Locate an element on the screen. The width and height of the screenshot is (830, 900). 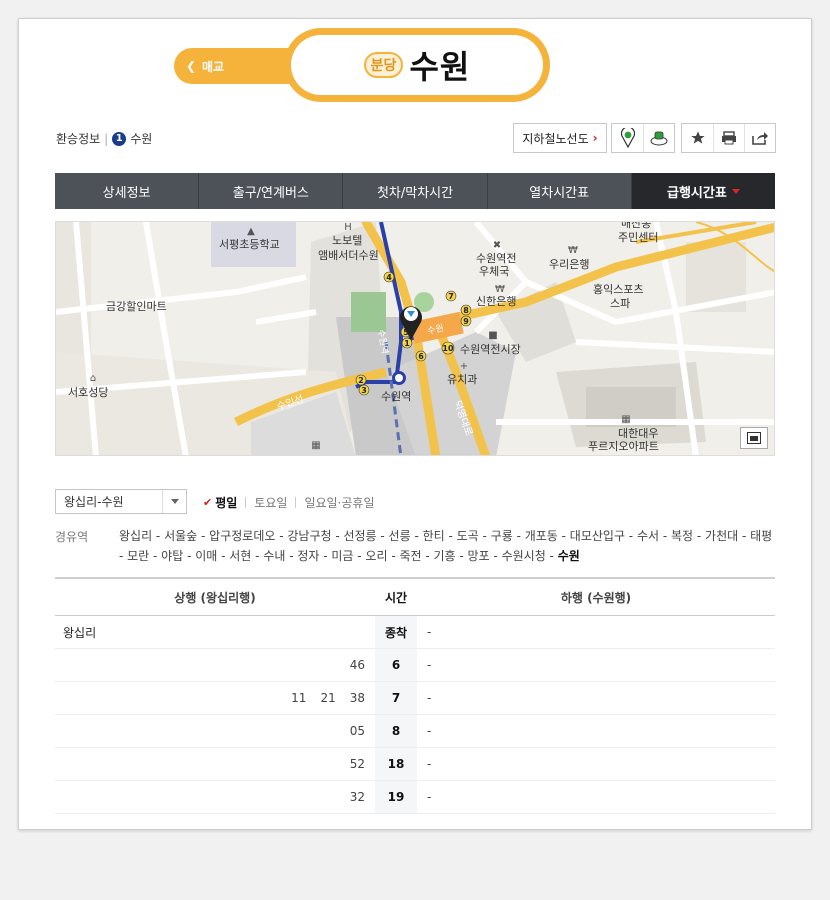
prev-station-label: 매교 is located at coordinates (213, 66).